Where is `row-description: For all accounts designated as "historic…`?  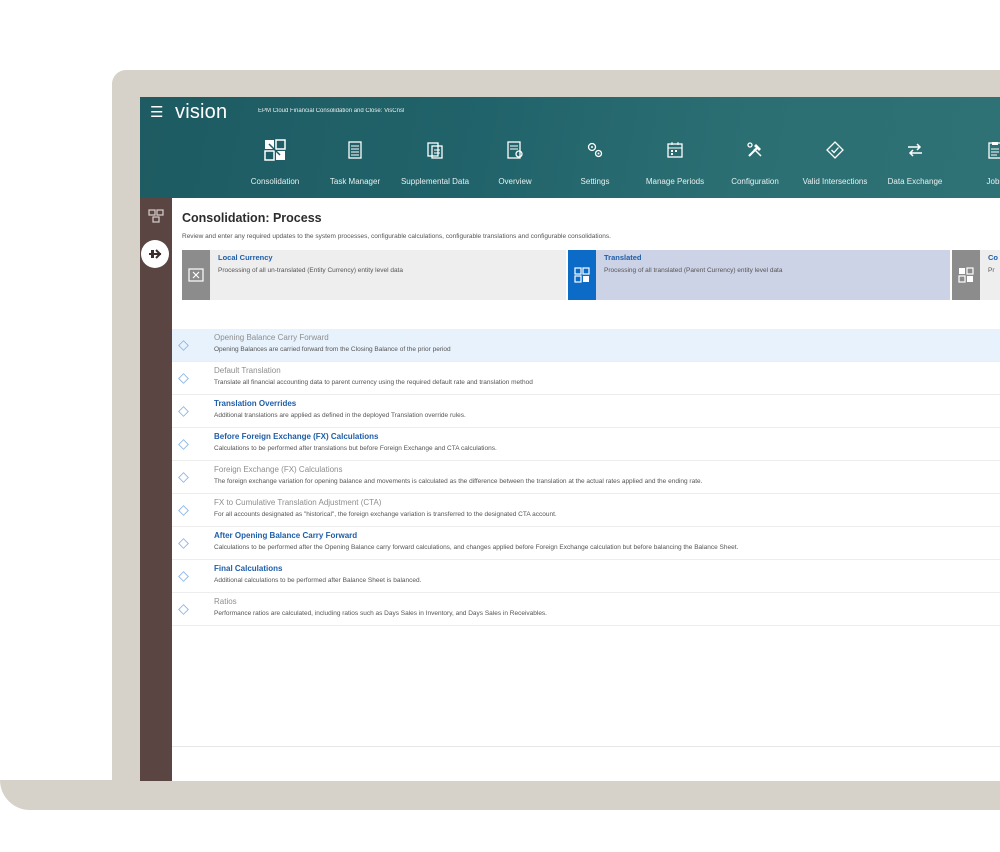 row-description: For all accounts designated as "historic… is located at coordinates (385, 514).